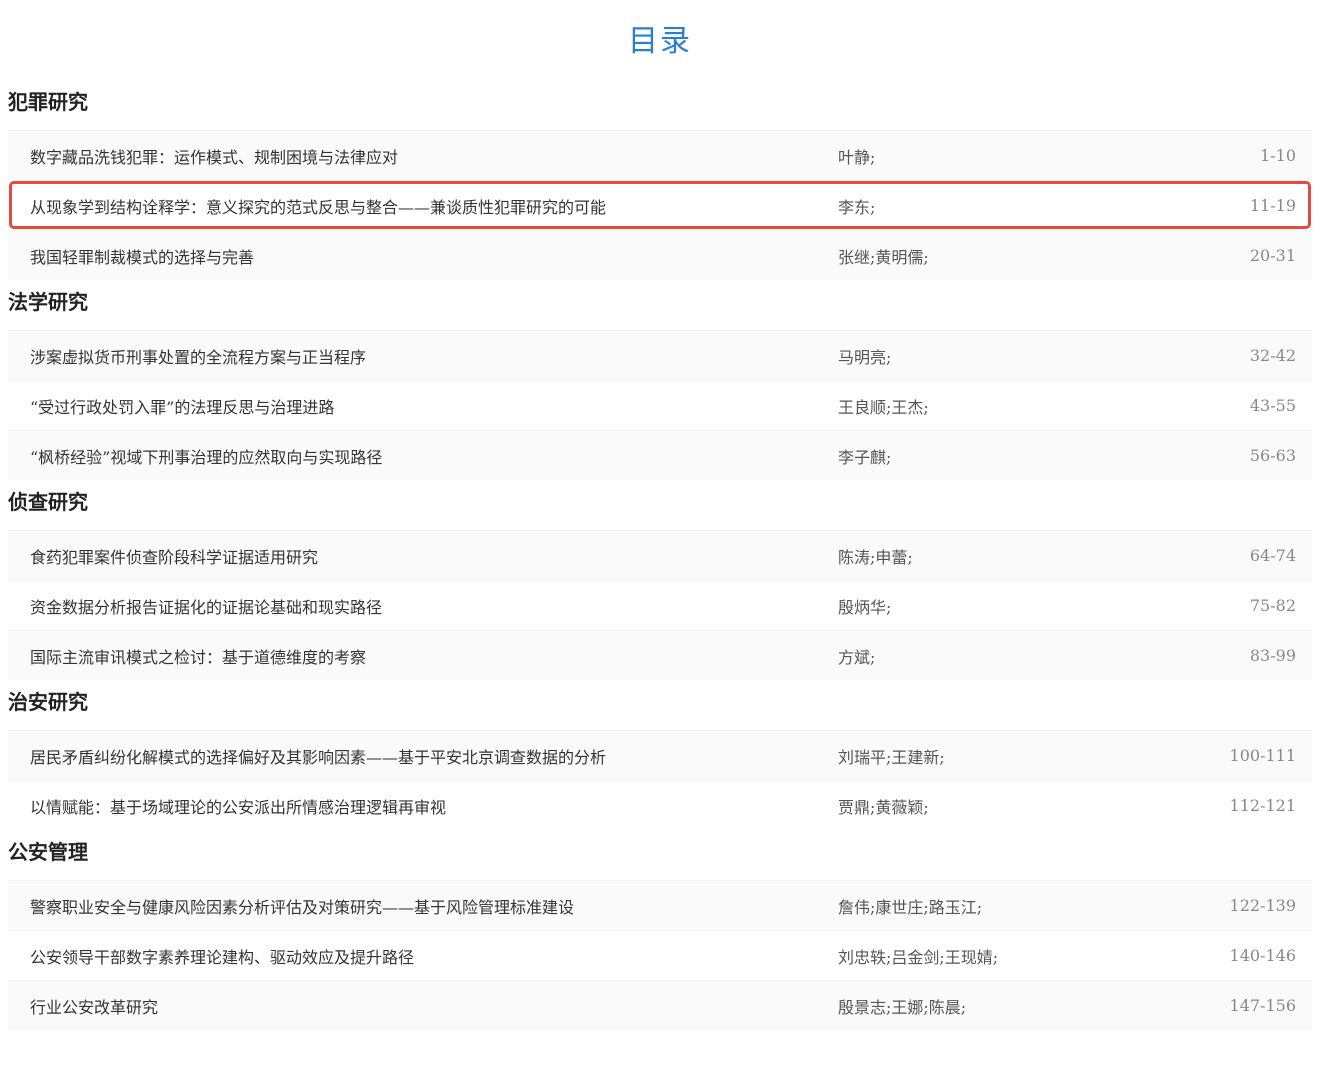  I want to click on article-row: 食药犯罪案件侦查阶段科学证据适用研究 陈涛;申蕾; 64-74, so click(660, 555).